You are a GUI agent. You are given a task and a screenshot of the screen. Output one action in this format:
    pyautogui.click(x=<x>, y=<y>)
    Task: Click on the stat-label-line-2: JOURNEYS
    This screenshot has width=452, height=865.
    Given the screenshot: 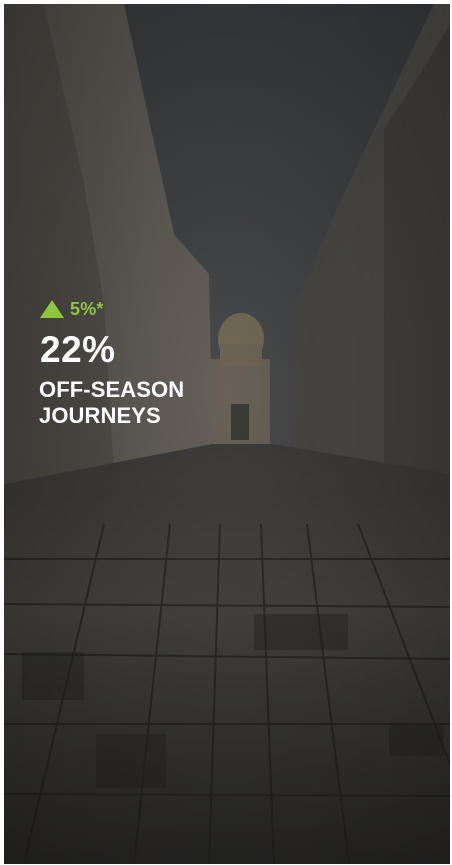 What is the action you would take?
    pyautogui.click(x=100, y=415)
    